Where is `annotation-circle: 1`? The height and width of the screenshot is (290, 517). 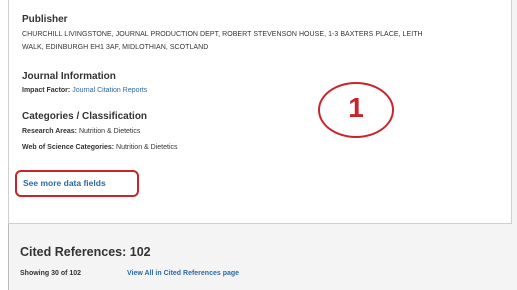 annotation-circle: 1 is located at coordinates (356, 110).